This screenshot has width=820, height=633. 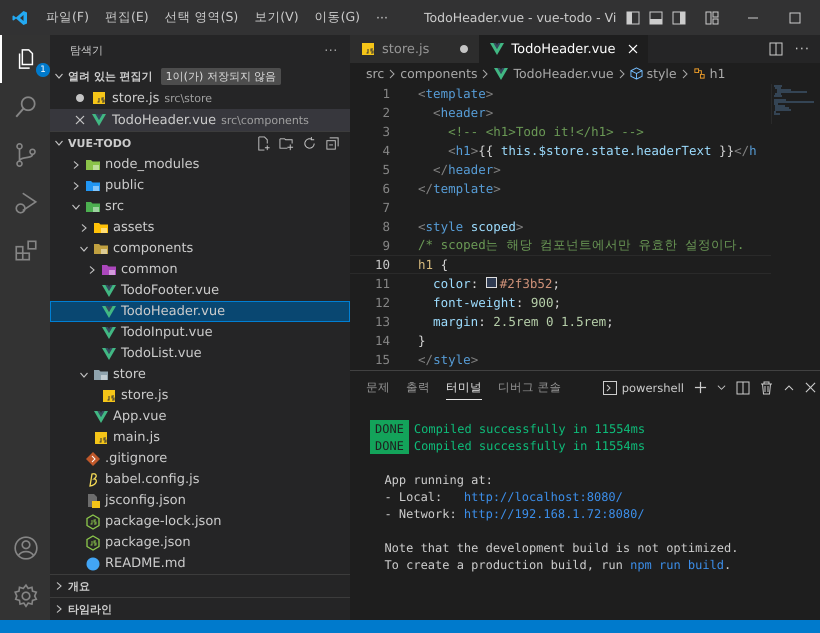 I want to click on account-icon, so click(x=26, y=548).